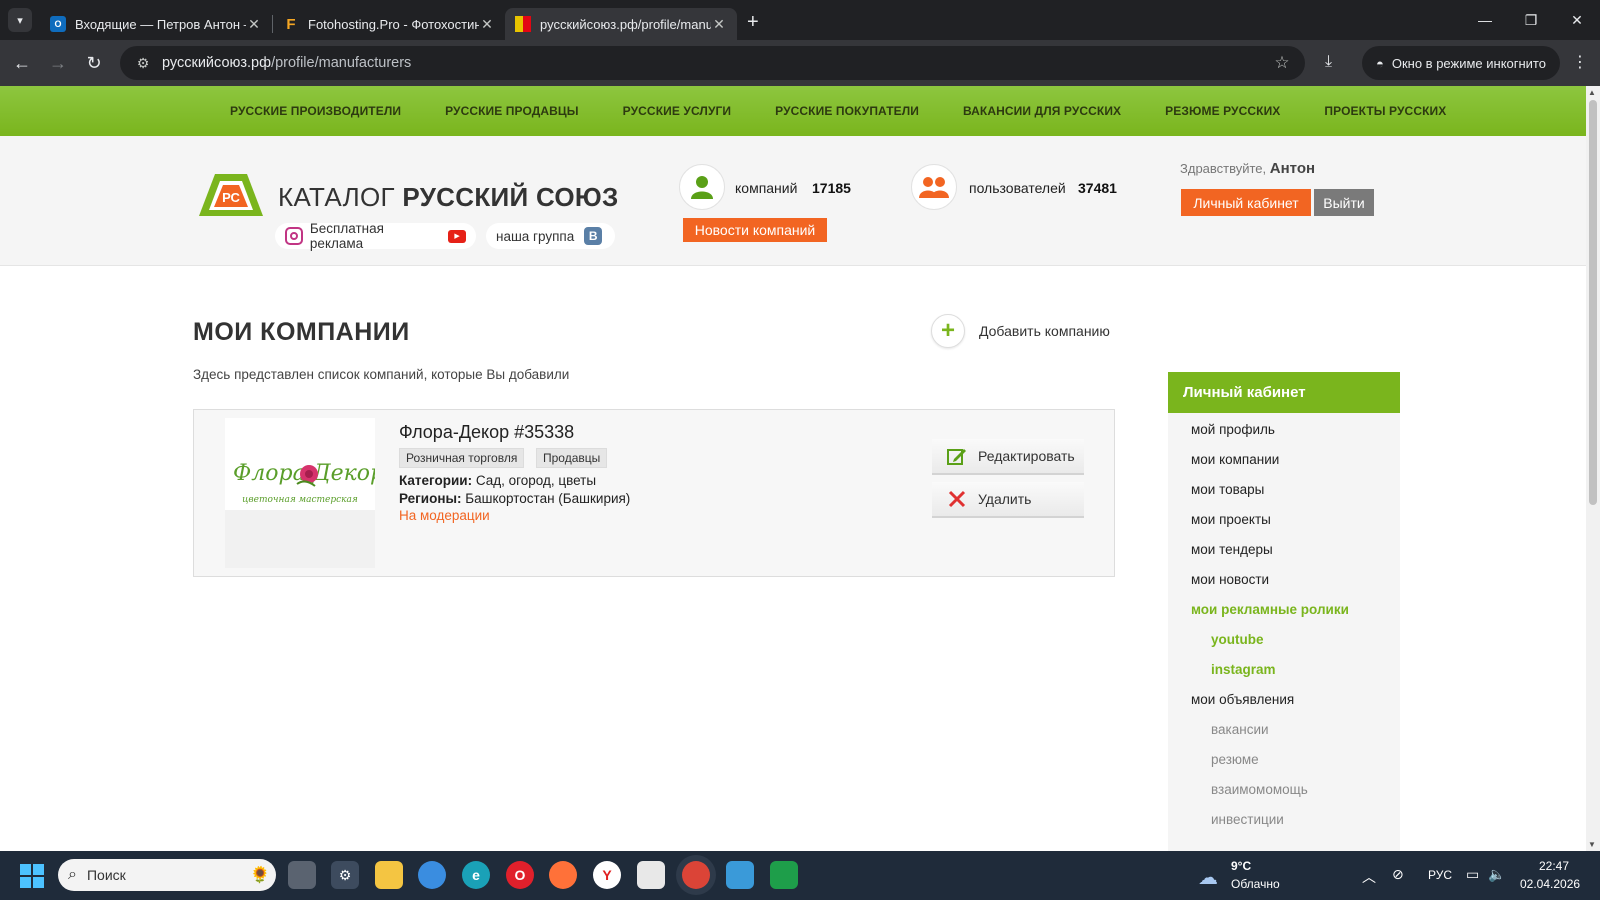 The height and width of the screenshot is (900, 1600). I want to click on page-scrollbar: ▲ ▼, so click(1593, 468).